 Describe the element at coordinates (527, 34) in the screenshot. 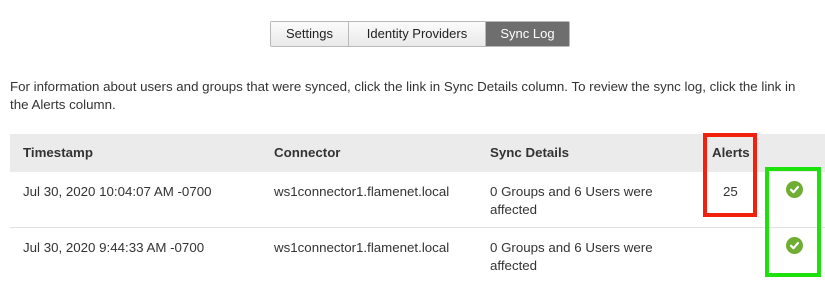

I see `tab-sync-log: Sync Log` at that location.